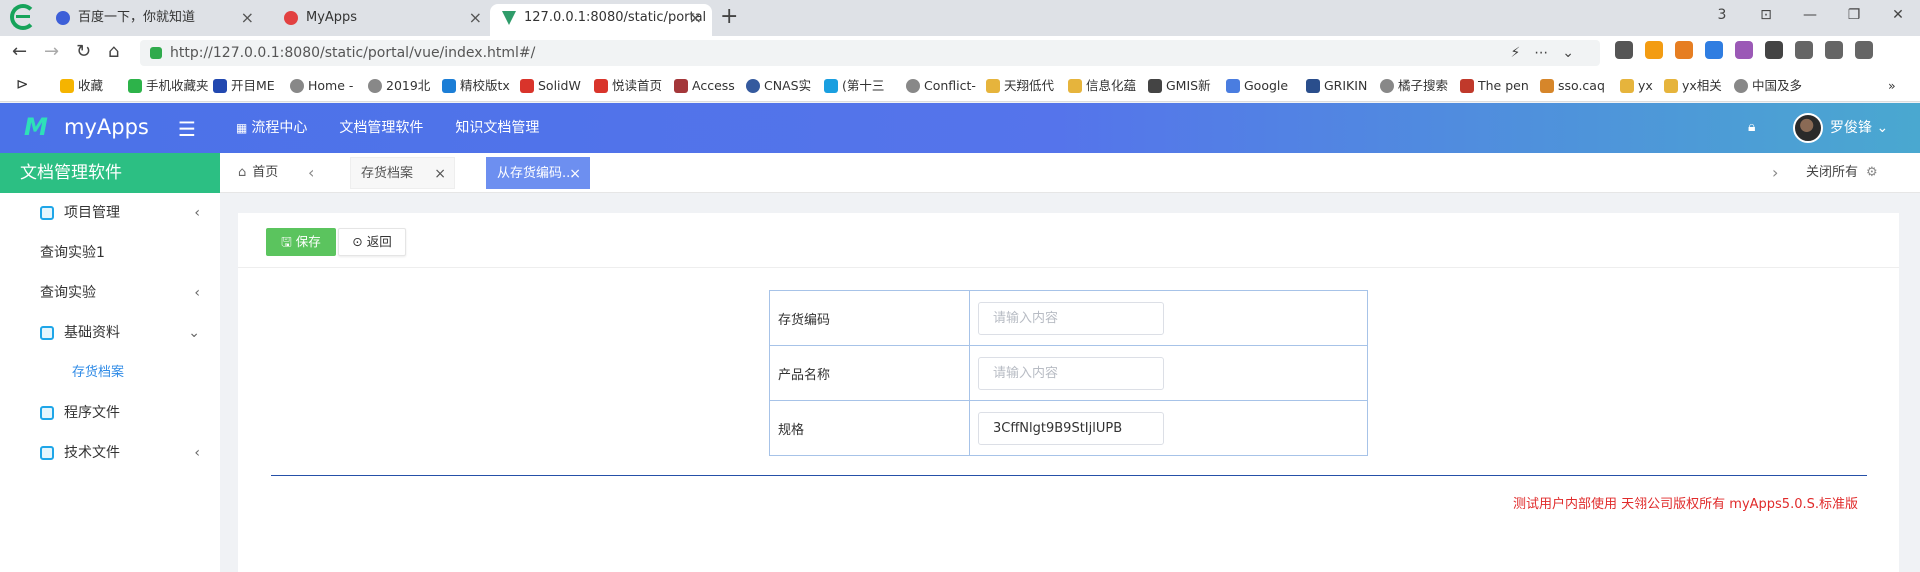  Describe the element at coordinates (110, 213) in the screenshot. I see `sidebar-item-project: 项目管理 ‹` at that location.